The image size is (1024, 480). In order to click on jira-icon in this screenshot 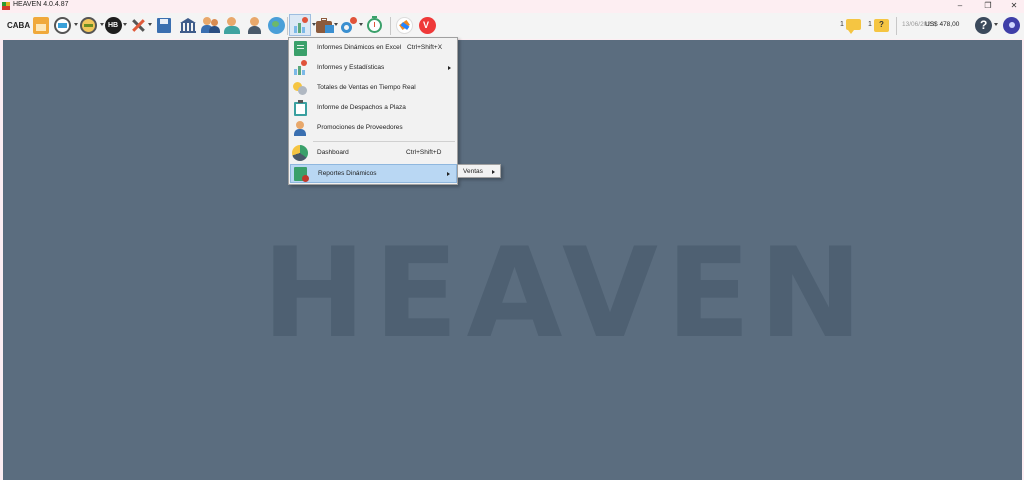, I will do `click(405, 25)`.